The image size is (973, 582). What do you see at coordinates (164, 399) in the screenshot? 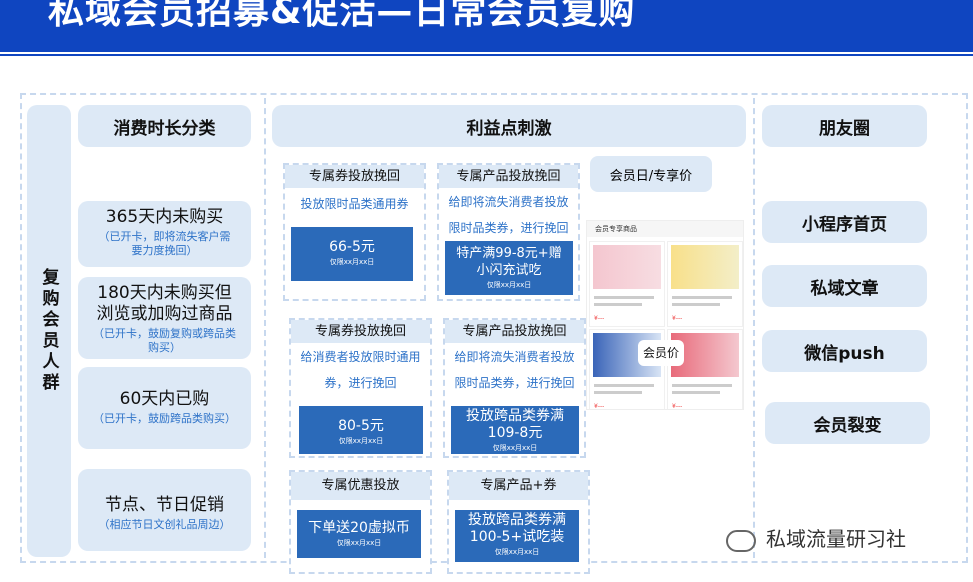
I see `category-title: 60天内已购` at bounding box center [164, 399].